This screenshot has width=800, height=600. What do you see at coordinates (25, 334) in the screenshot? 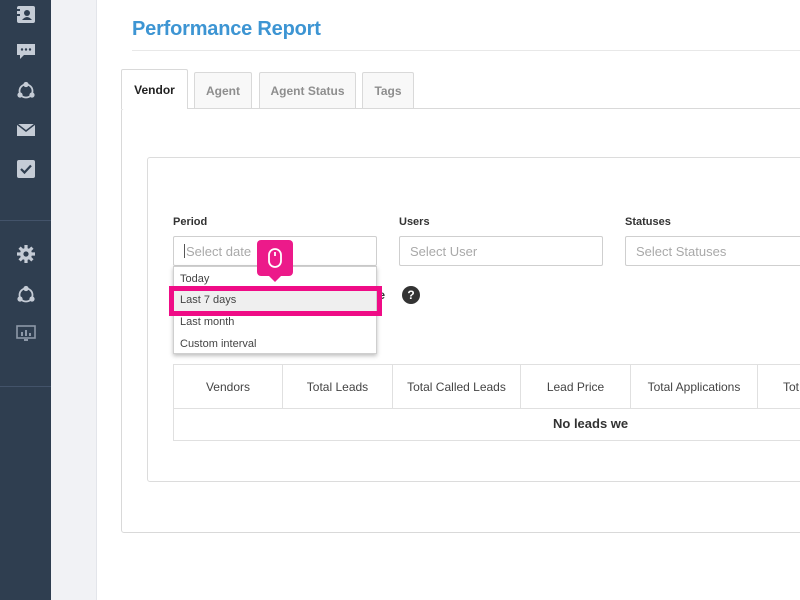
I see `monitor-chart-icon` at bounding box center [25, 334].